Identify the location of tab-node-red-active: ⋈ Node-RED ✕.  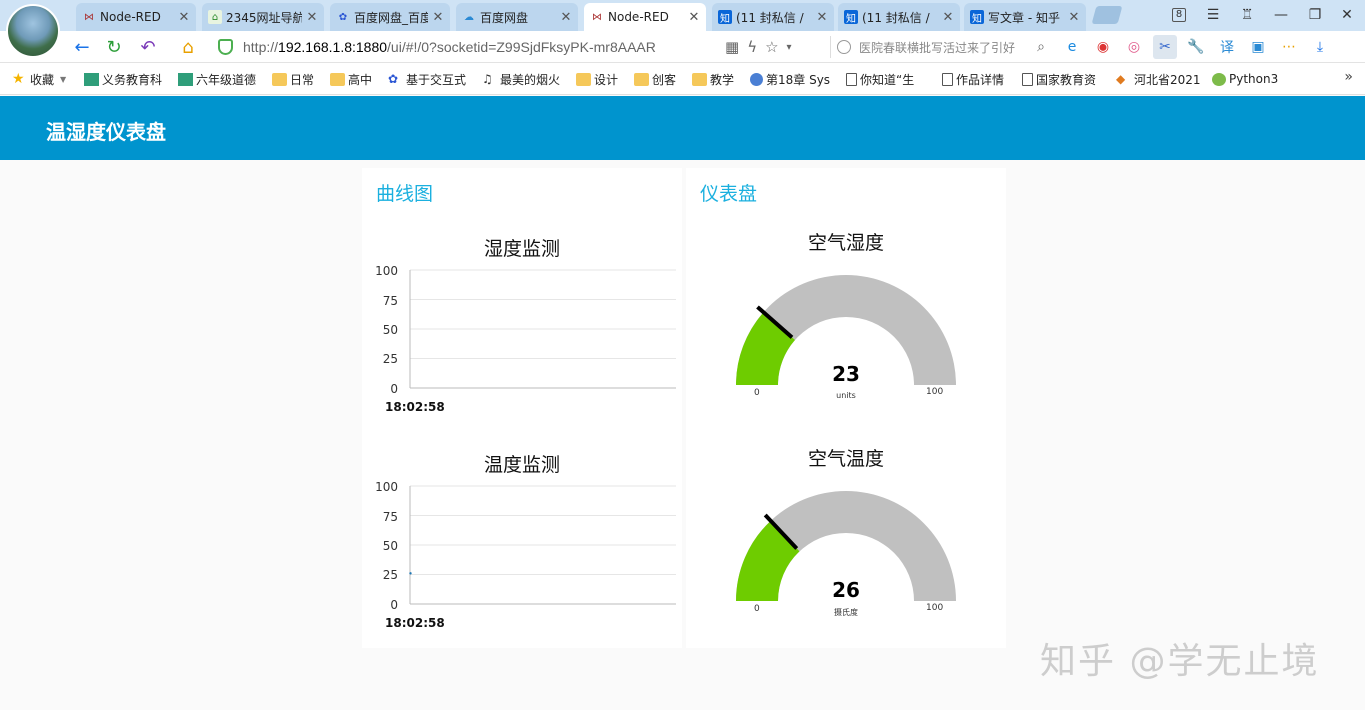
(645, 17).